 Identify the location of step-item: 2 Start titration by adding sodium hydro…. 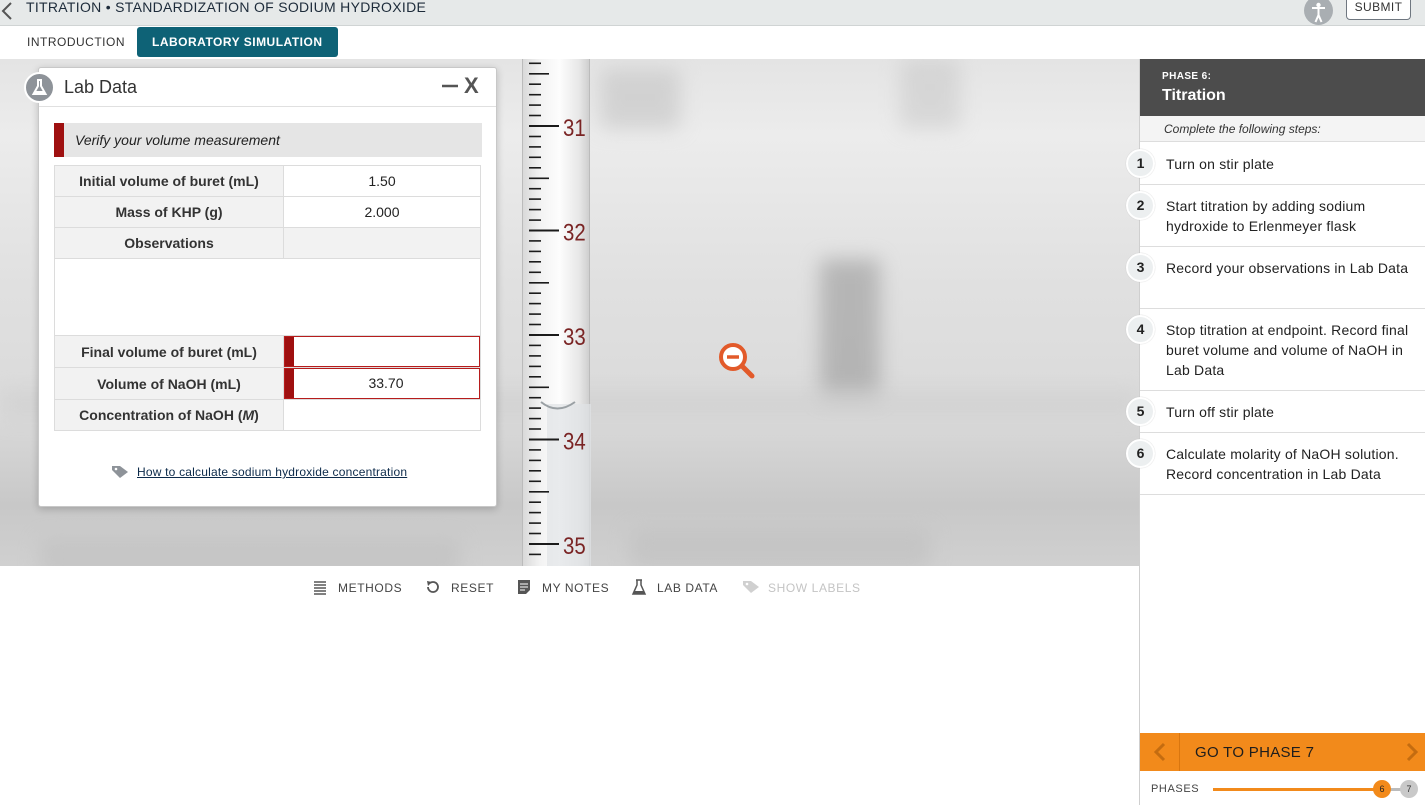
(1275, 216).